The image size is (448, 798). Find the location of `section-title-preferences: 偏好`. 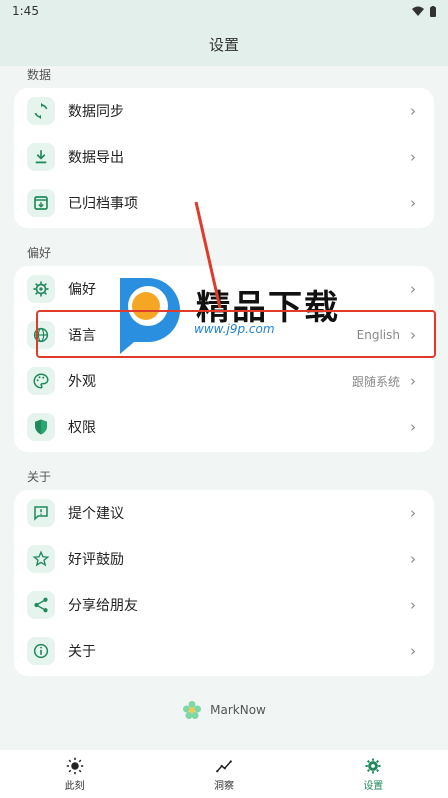

section-title-preferences: 偏好 is located at coordinates (39, 253).